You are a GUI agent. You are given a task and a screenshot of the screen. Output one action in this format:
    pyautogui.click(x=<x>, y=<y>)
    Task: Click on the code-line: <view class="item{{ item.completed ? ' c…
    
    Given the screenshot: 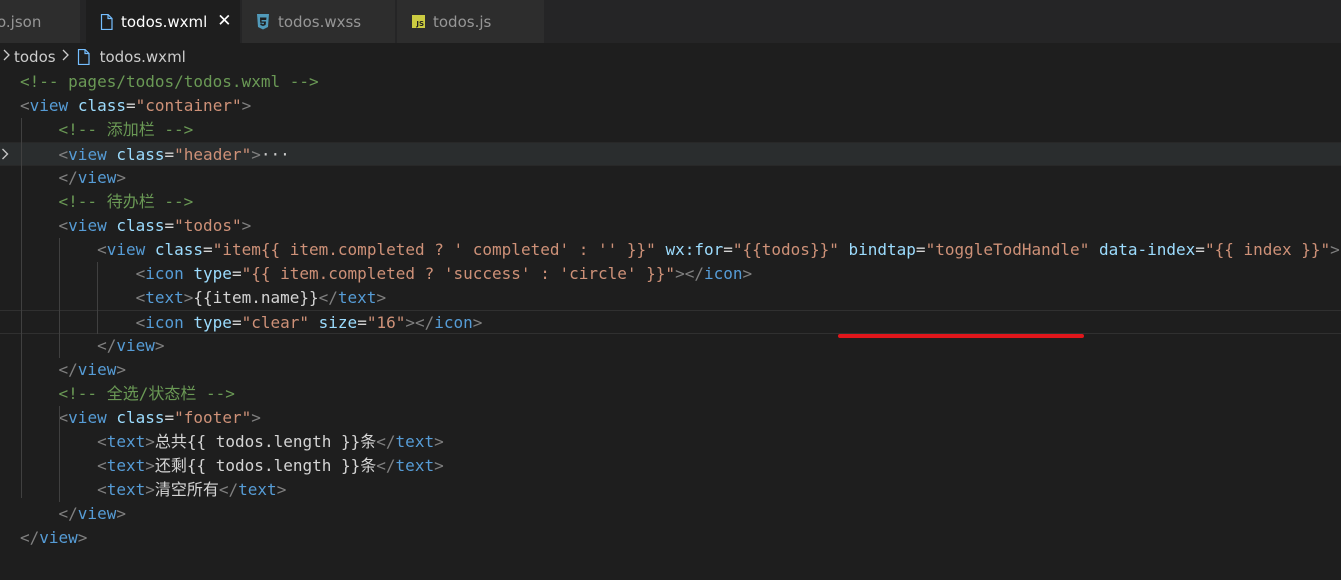 What is the action you would take?
    pyautogui.click(x=670, y=250)
    